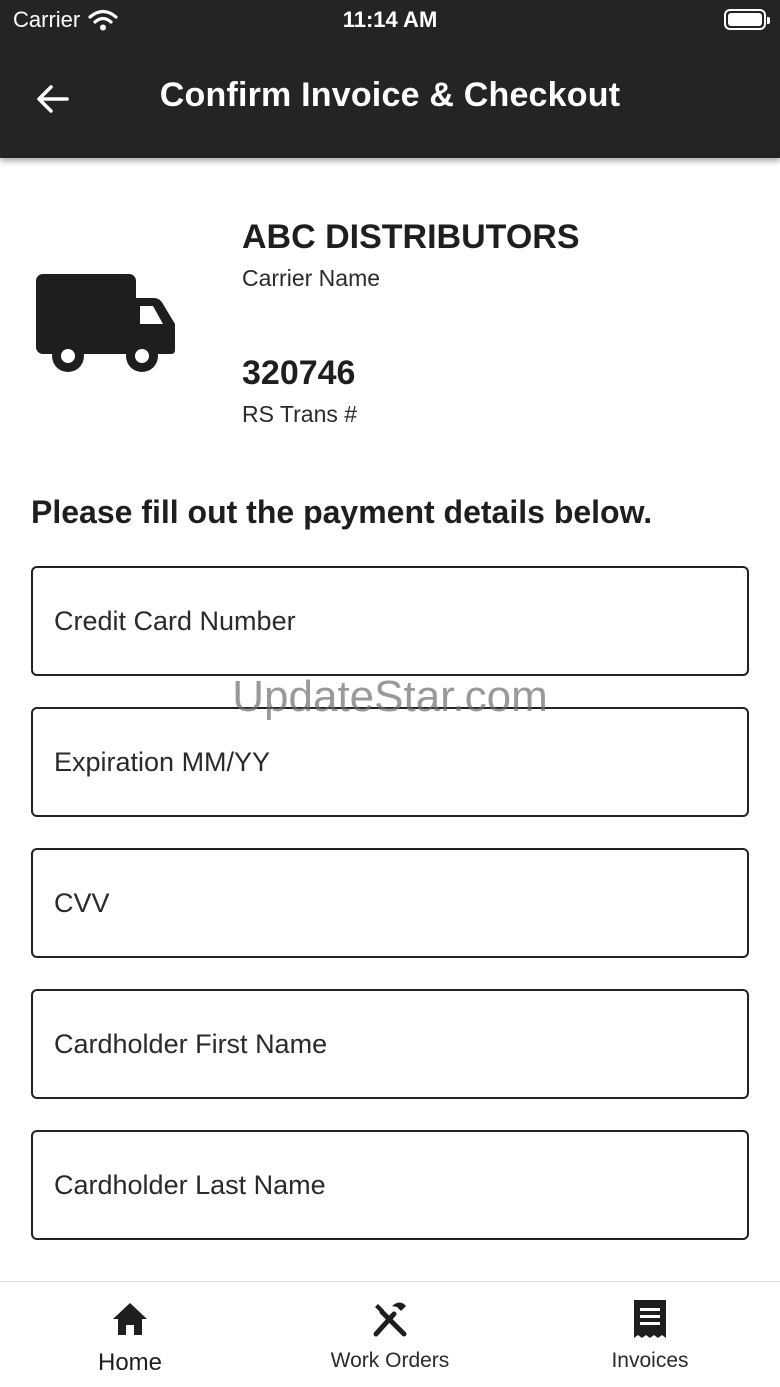 The image size is (780, 1387). I want to click on carrier-name: ABC DISTRIBUTORS, so click(411, 237).